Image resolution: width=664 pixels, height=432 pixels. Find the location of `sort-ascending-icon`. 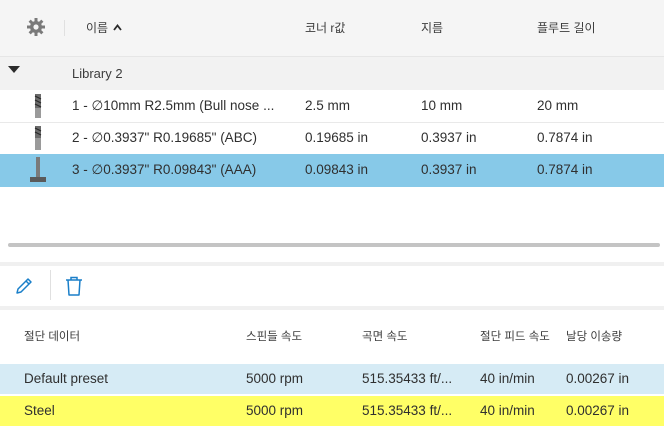

sort-ascending-icon is located at coordinates (118, 27).